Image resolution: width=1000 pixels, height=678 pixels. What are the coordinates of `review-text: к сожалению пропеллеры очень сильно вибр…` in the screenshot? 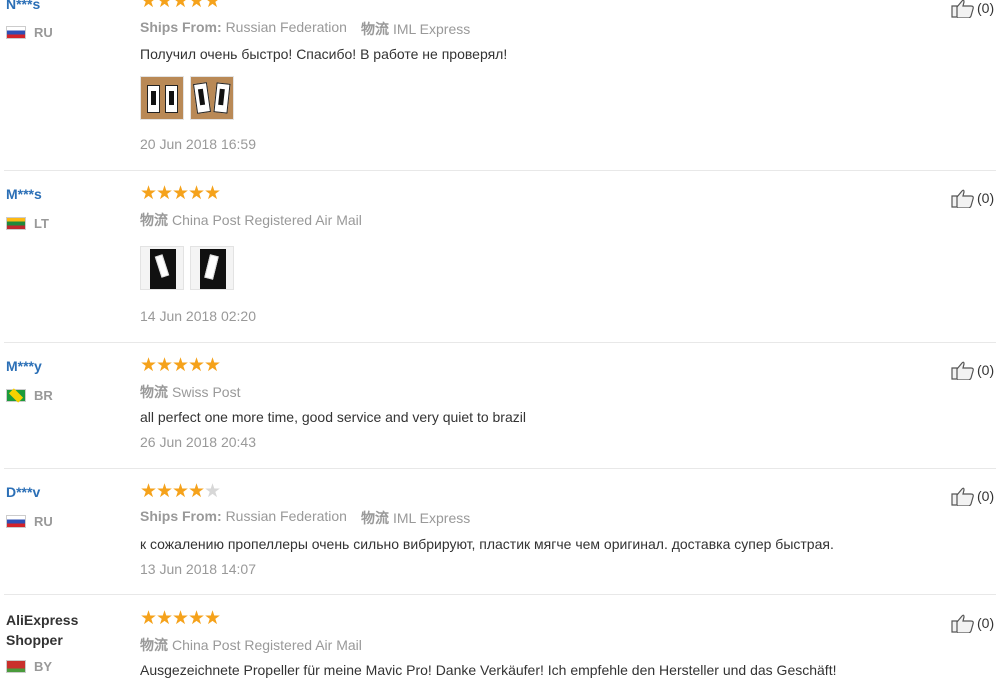 It's located at (487, 544).